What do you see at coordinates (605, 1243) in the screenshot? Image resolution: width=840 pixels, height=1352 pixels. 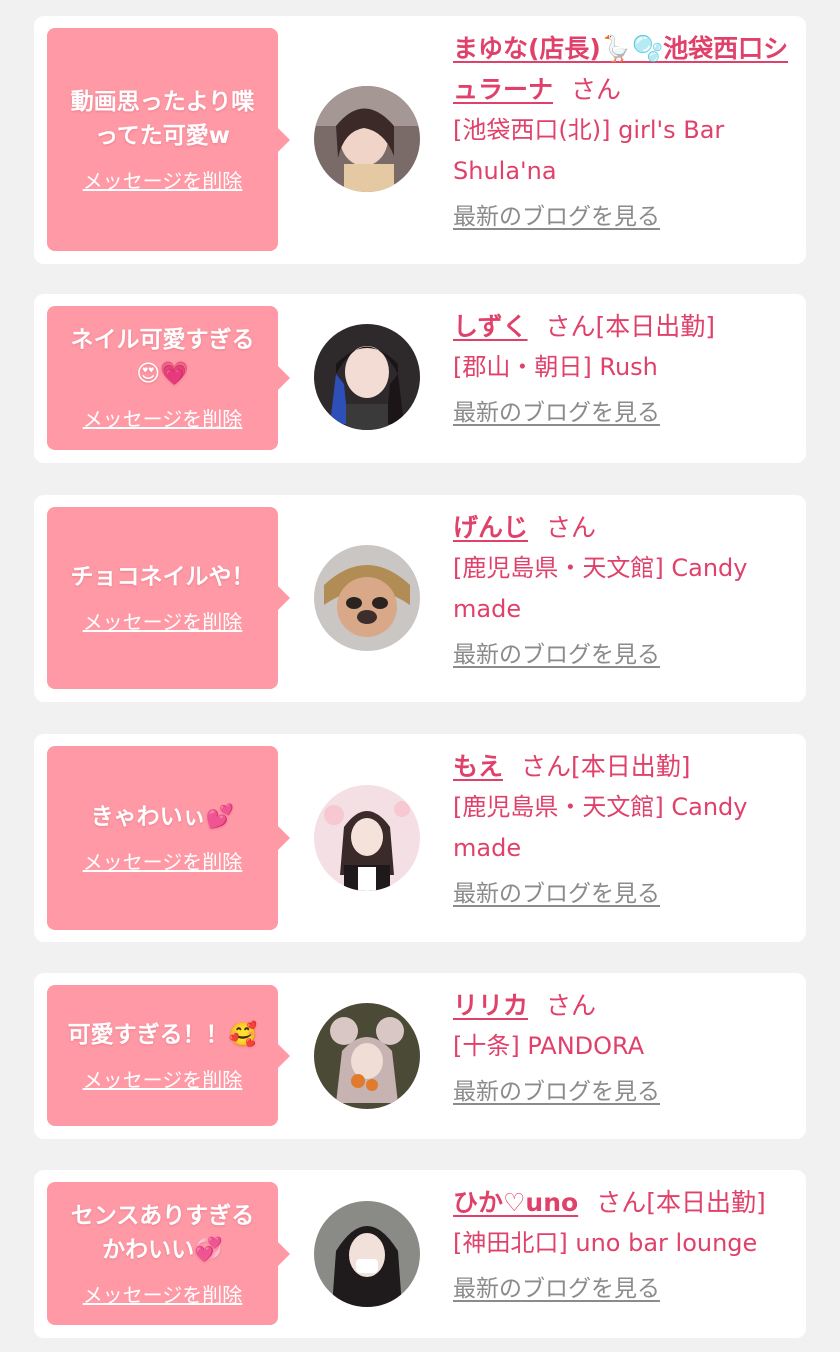 I see `shop-name: [神田北口] uno bar lounge` at bounding box center [605, 1243].